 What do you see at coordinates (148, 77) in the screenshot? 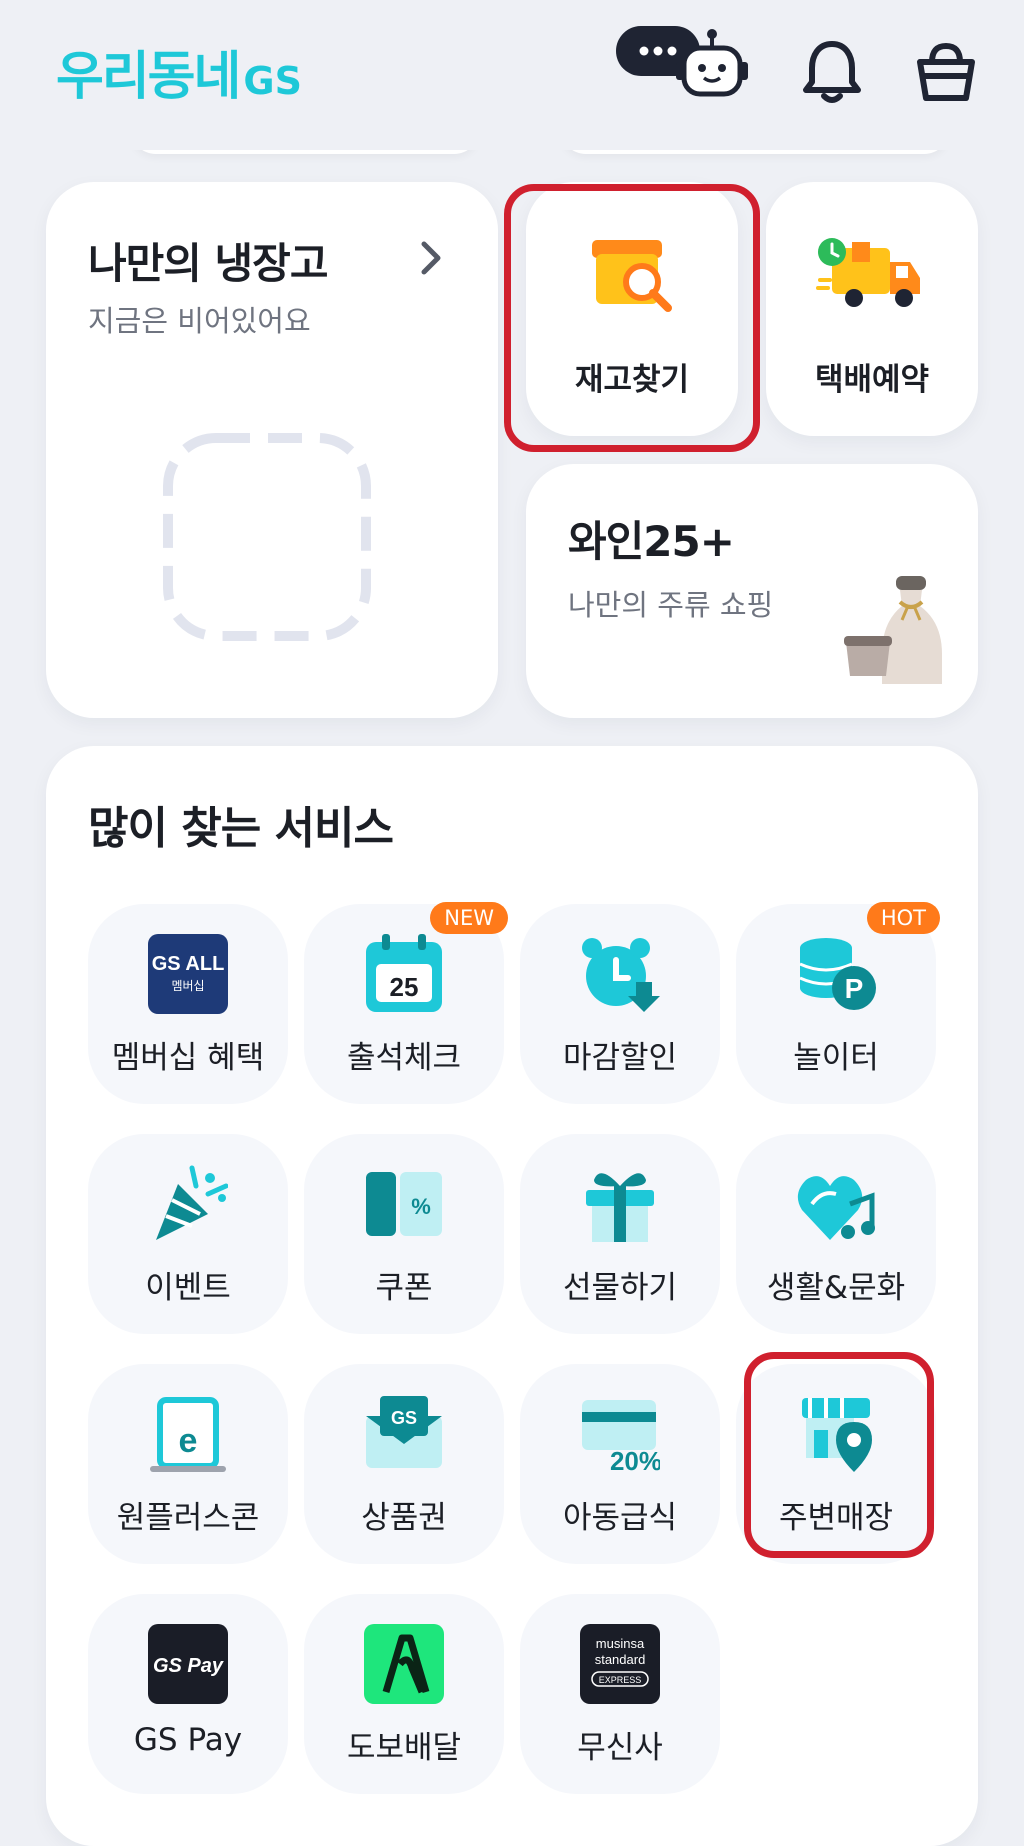
I see `logo-text: 우리동네` at bounding box center [148, 77].